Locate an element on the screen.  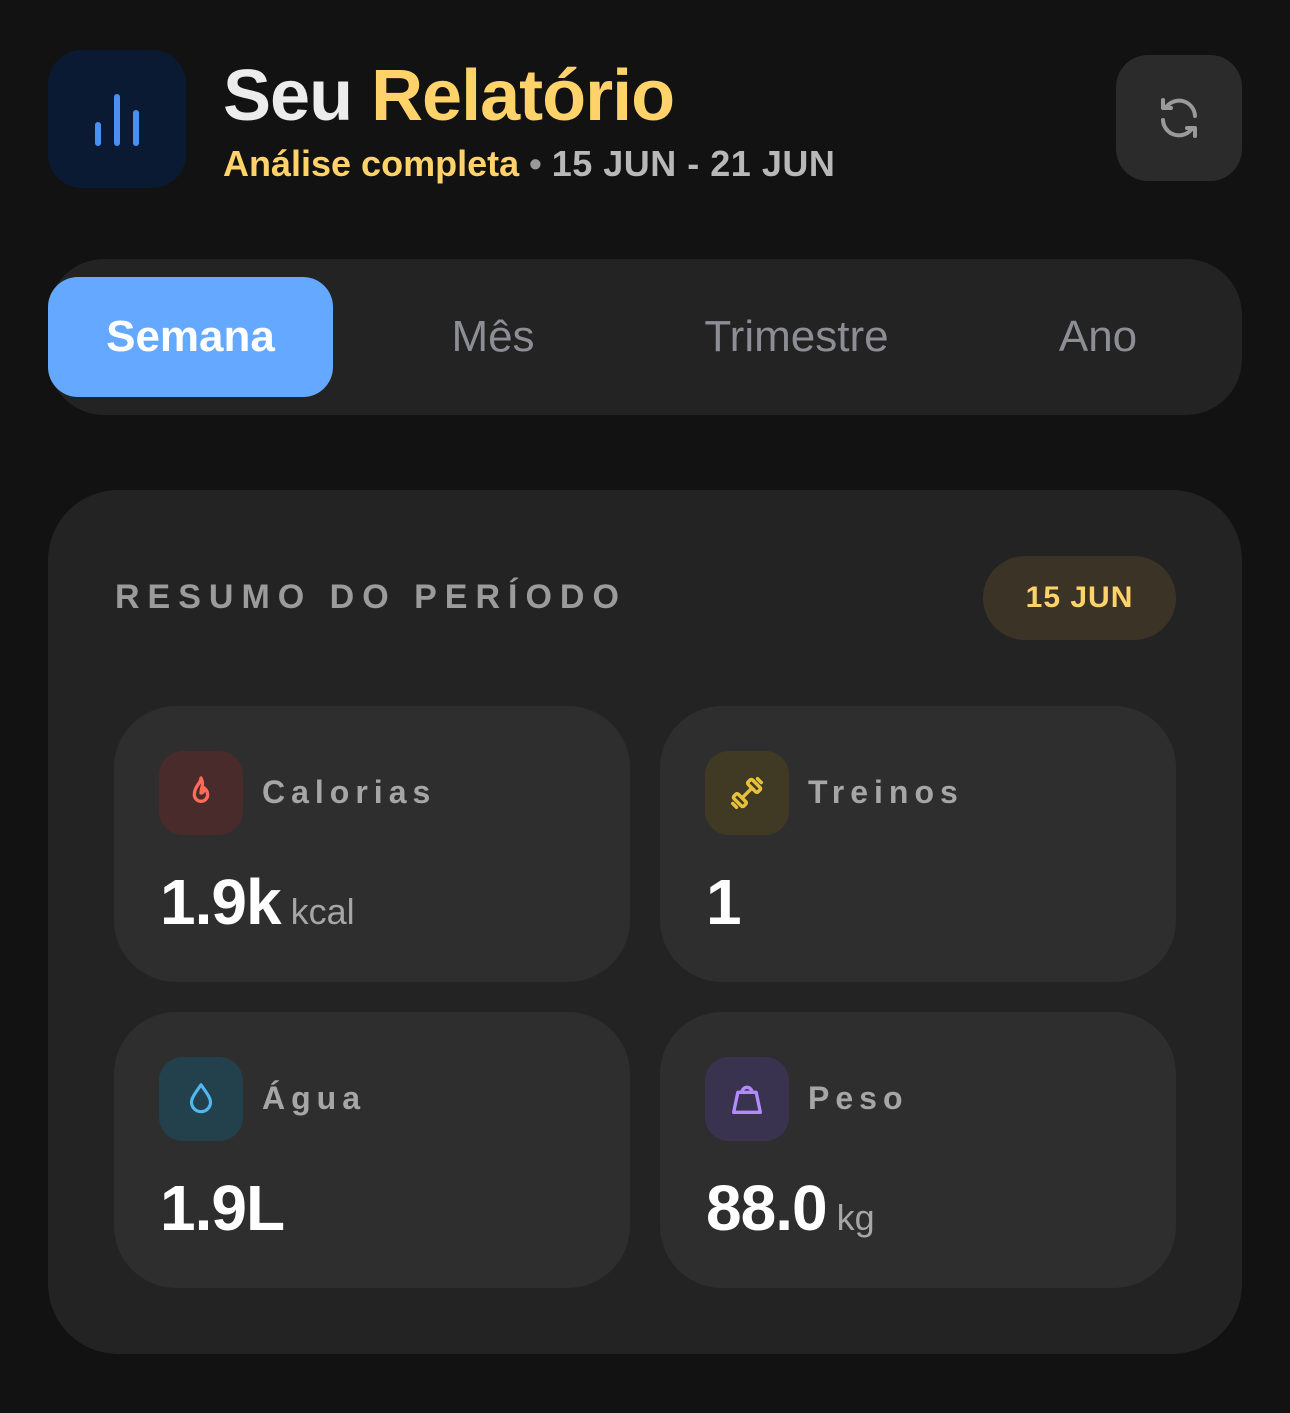
stat-value: 1.9L is located at coordinates (222, 1217).